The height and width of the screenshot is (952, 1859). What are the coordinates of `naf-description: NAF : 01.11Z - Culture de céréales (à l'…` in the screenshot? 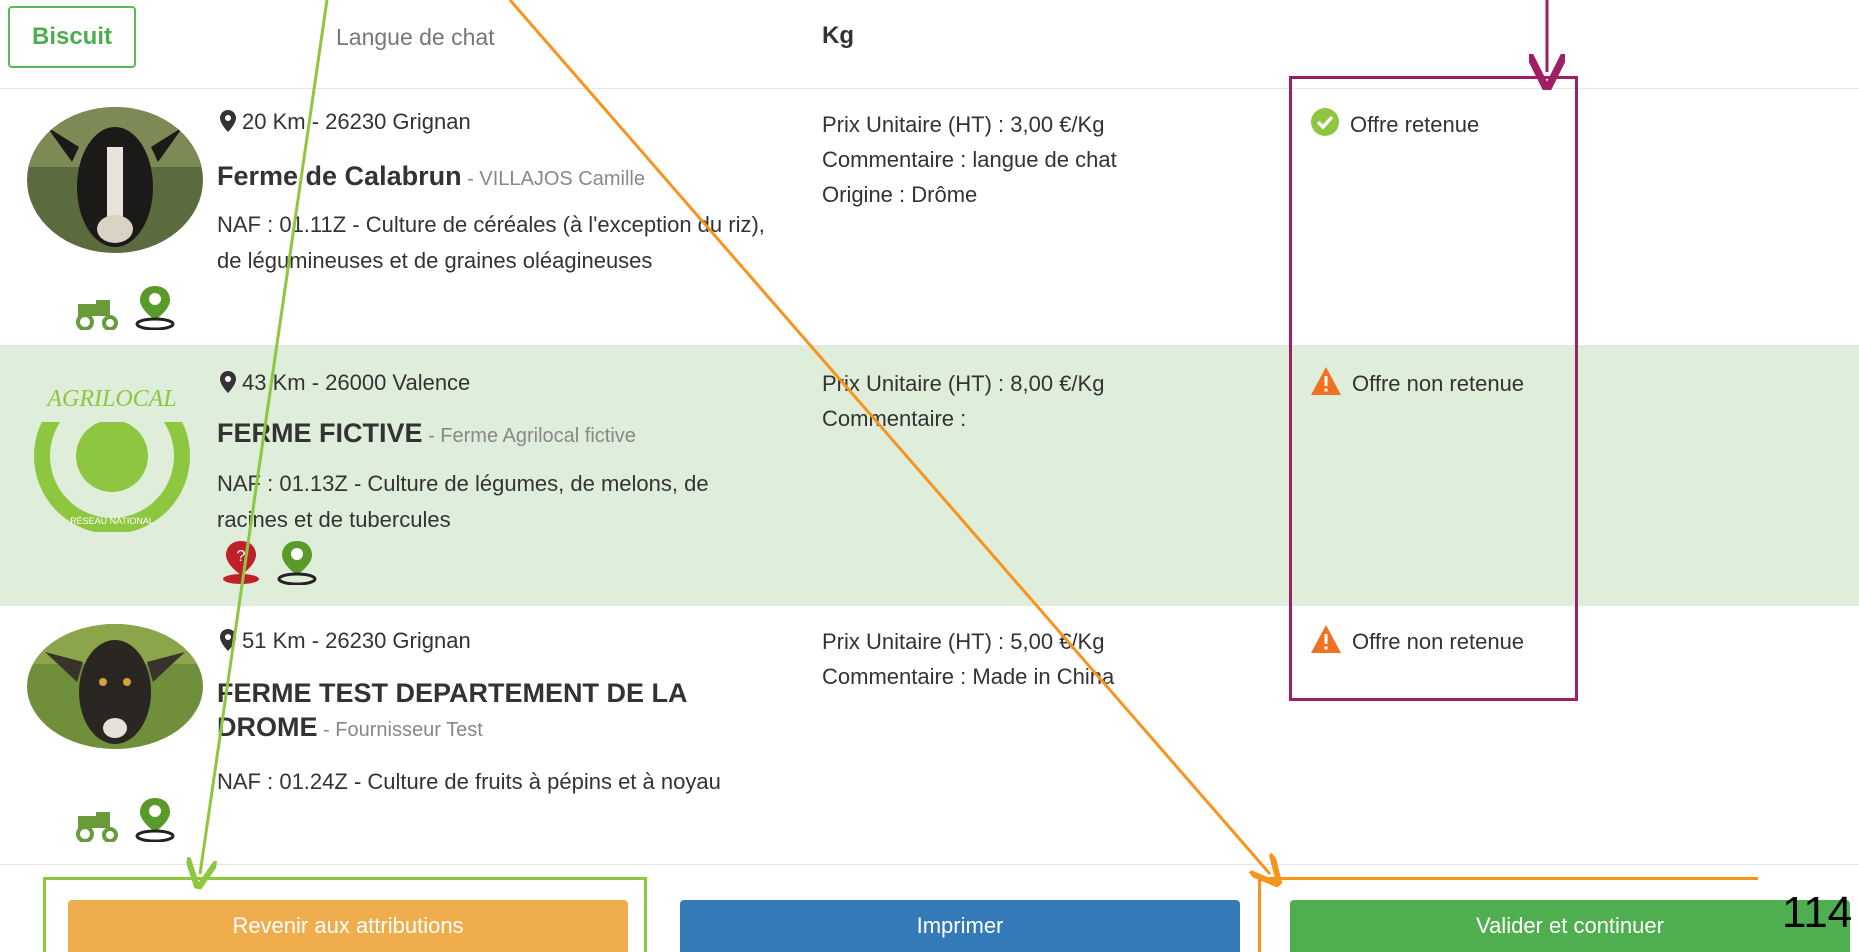 It's located at (491, 242).